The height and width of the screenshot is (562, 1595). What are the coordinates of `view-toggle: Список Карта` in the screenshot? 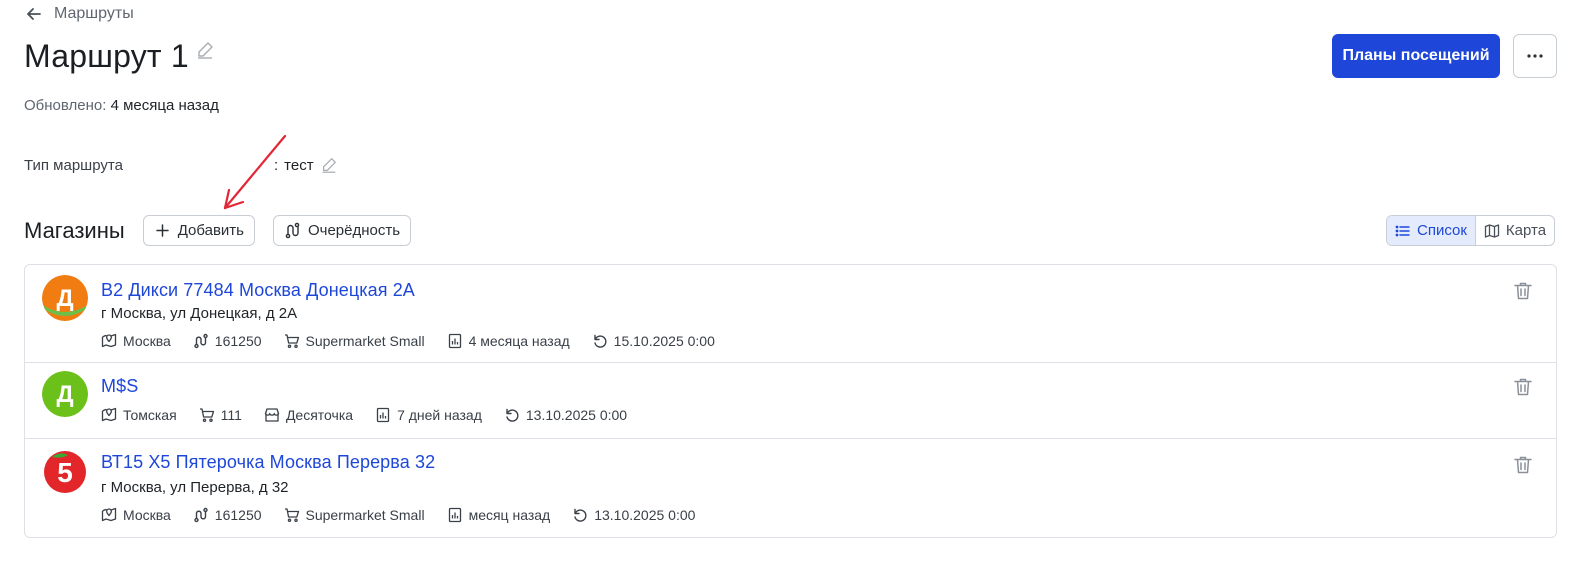 It's located at (1471, 230).